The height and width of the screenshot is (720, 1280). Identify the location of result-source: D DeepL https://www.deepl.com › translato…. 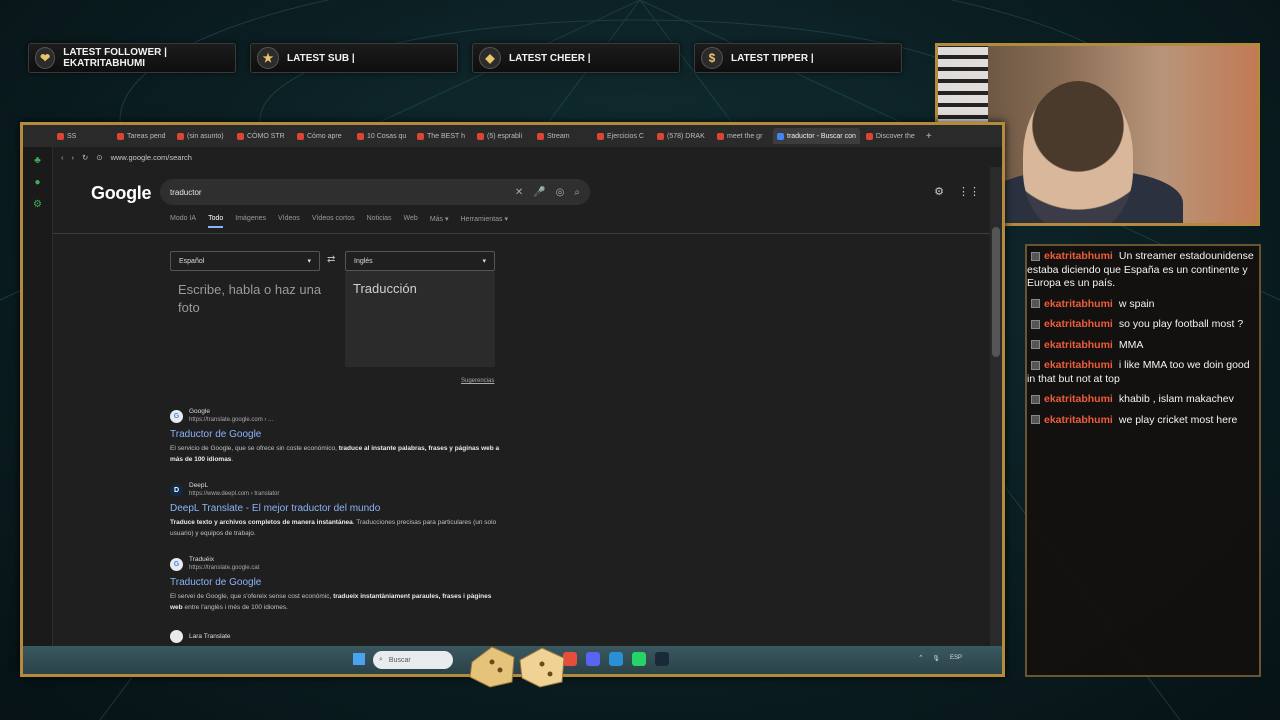
(335, 490).